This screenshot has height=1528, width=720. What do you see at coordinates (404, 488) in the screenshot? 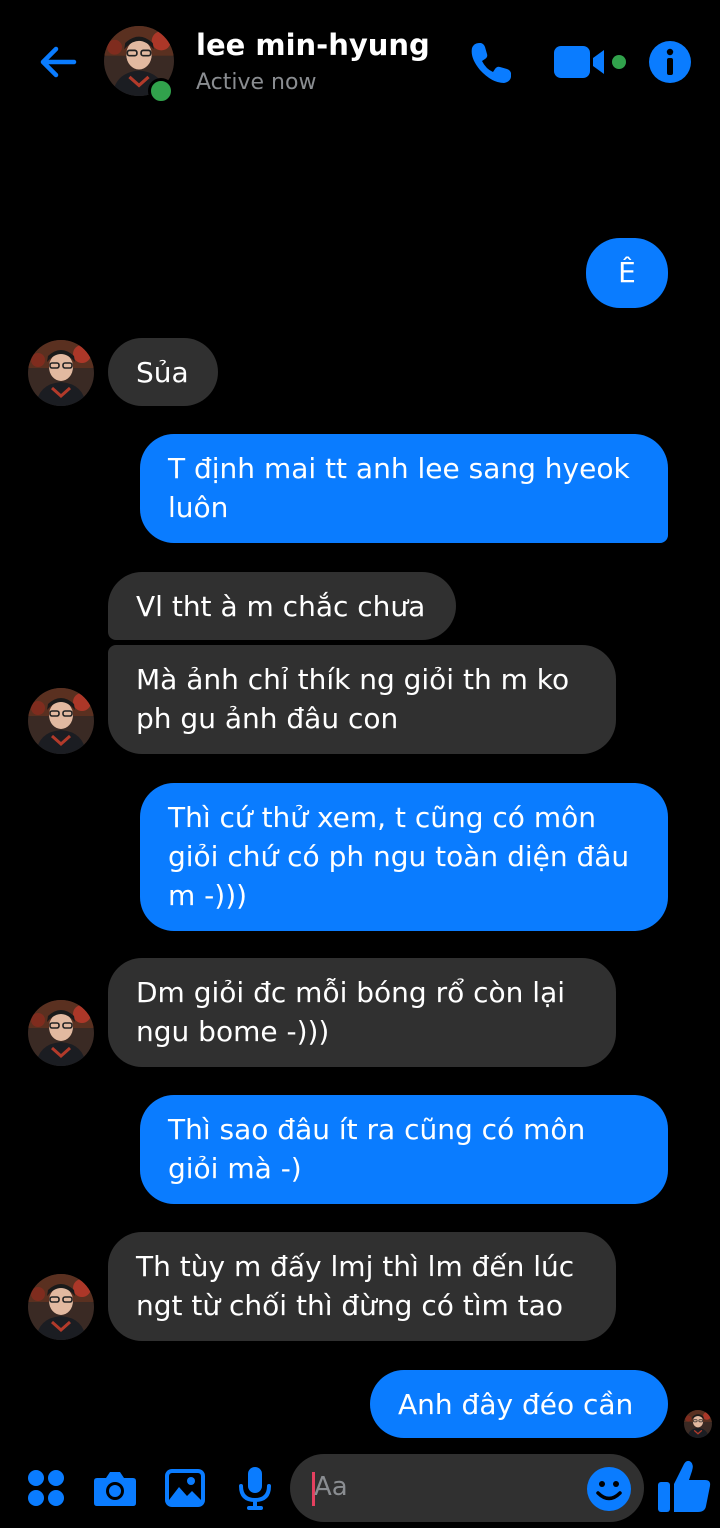
I see `message-sent: T định mai tt anh lee sang hyeok luôn` at bounding box center [404, 488].